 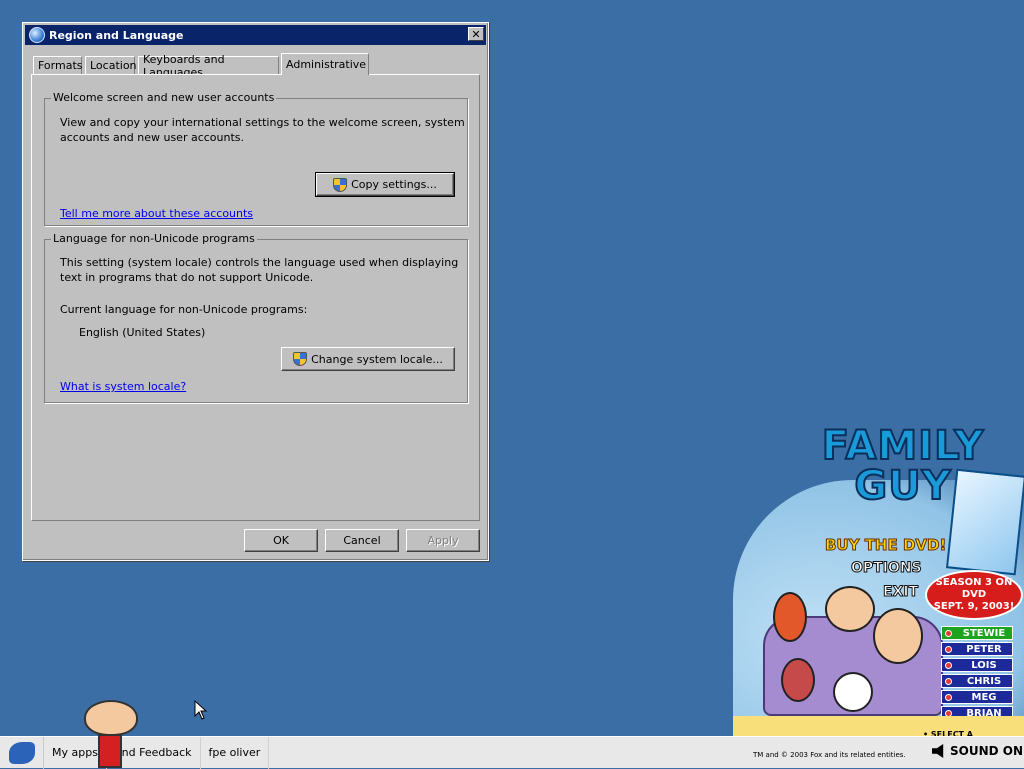 I want to click on start-logo-icon, so click(x=21, y=752).